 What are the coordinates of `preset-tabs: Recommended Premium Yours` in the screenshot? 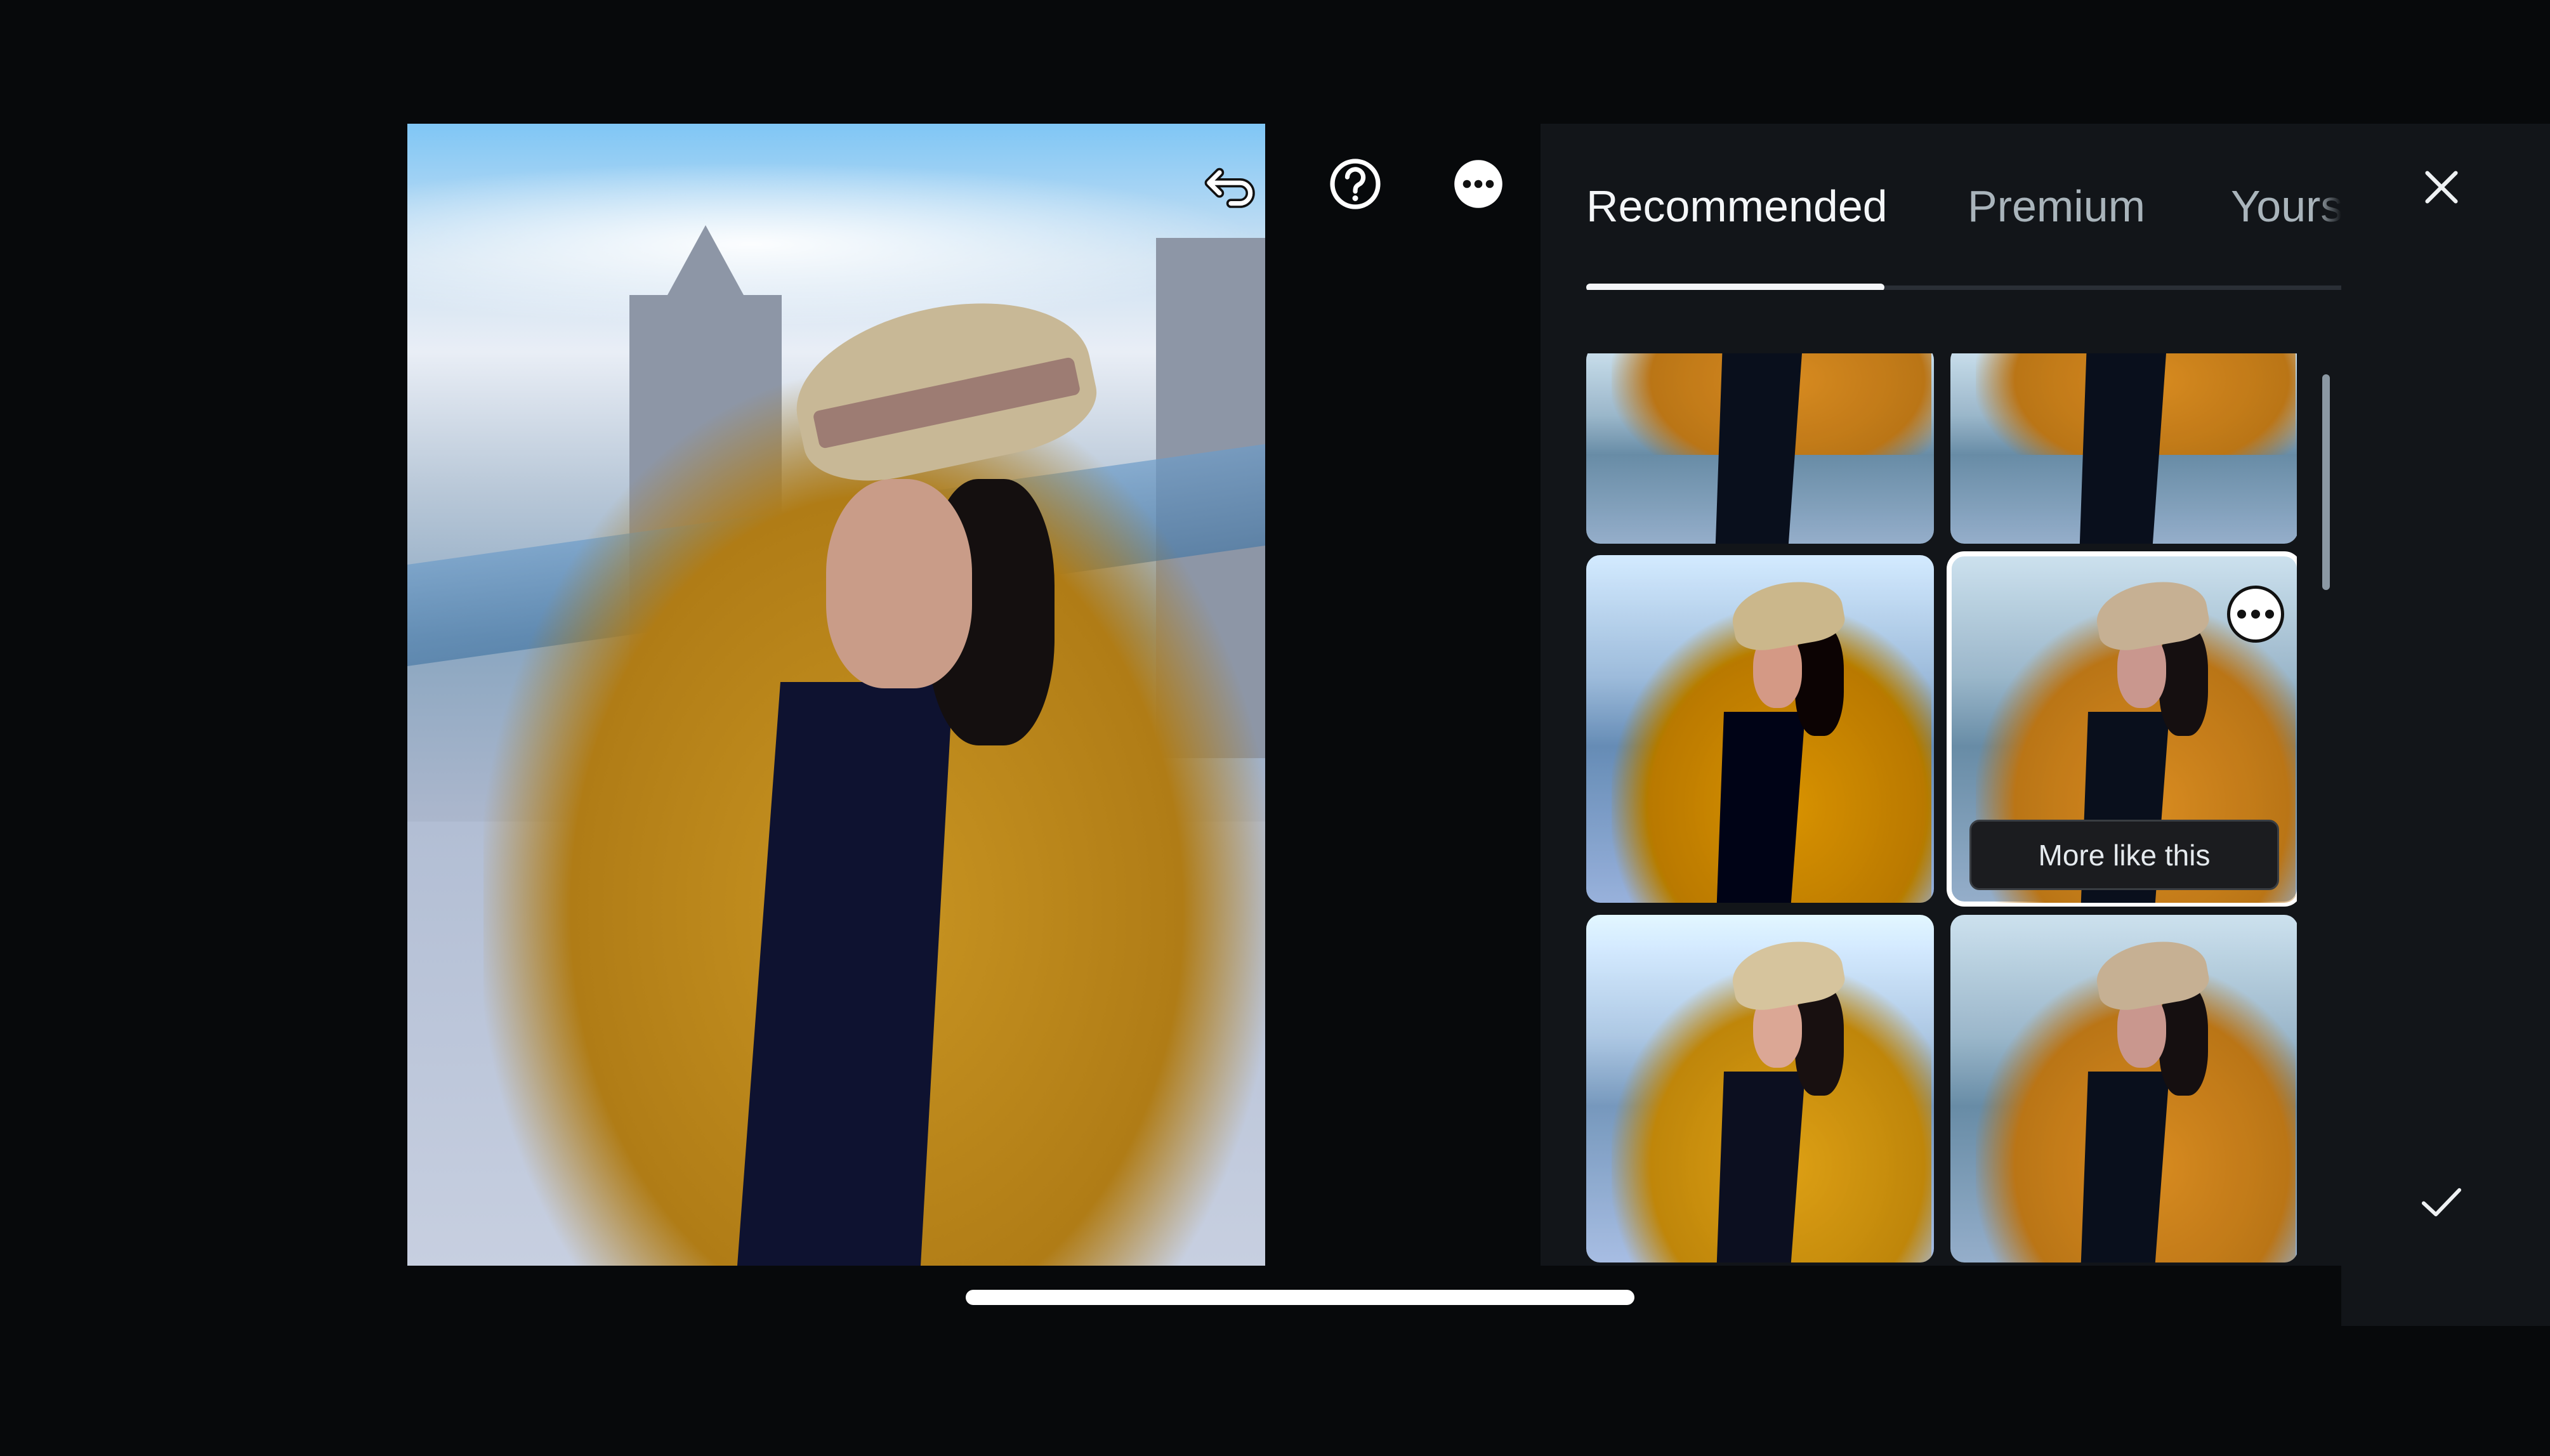 It's located at (1941, 207).